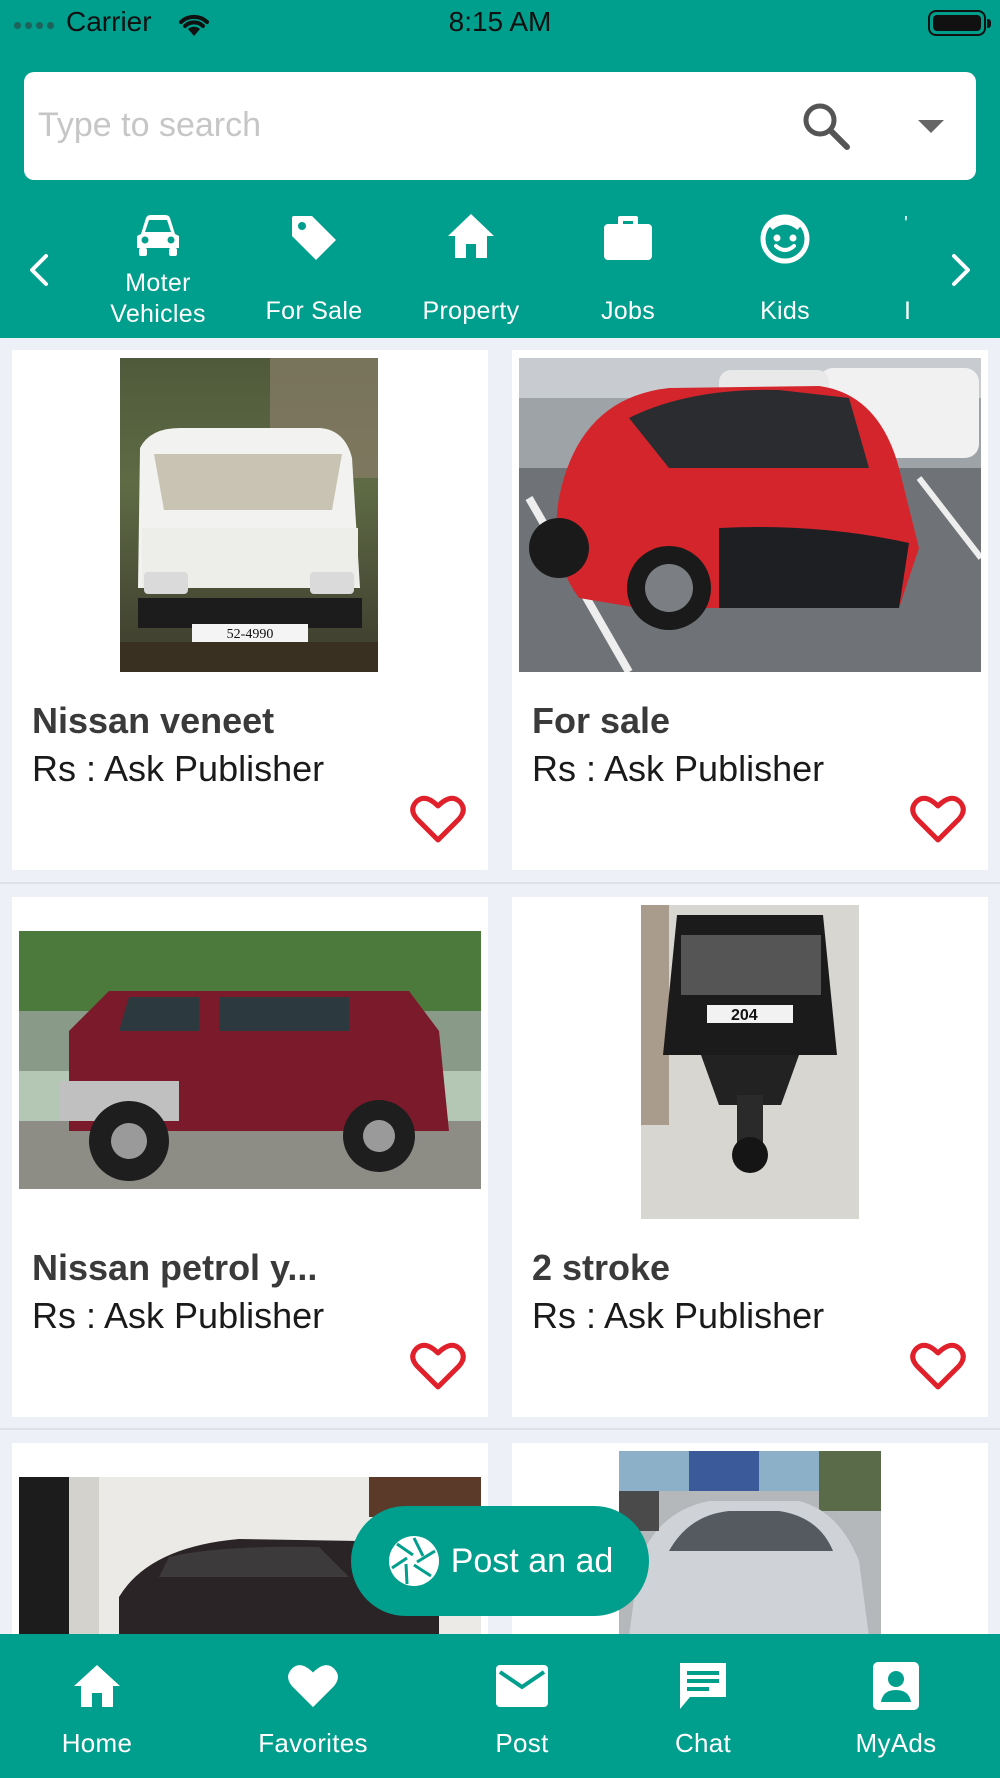 The height and width of the screenshot is (1778, 1000). Describe the element at coordinates (960, 270) in the screenshot. I see `chevron-right-icon` at that location.